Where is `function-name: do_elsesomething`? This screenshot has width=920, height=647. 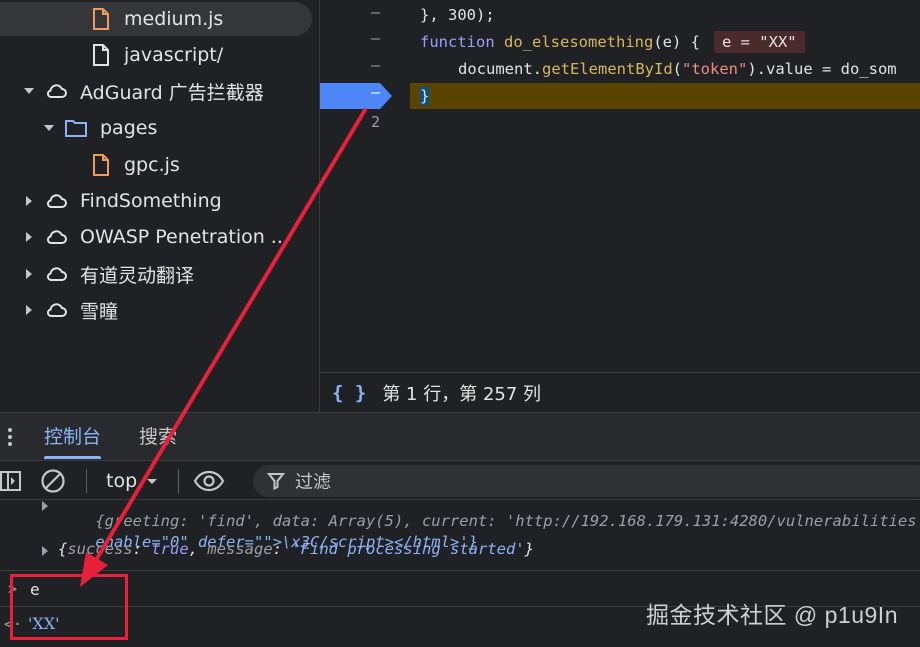
function-name: do_elsesomething is located at coordinates (579, 42).